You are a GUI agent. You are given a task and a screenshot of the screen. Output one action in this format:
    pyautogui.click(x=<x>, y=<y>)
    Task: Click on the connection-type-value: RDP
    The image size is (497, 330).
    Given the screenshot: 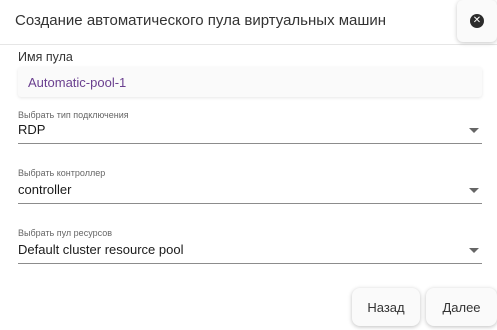 What is the action you would take?
    pyautogui.click(x=32, y=129)
    